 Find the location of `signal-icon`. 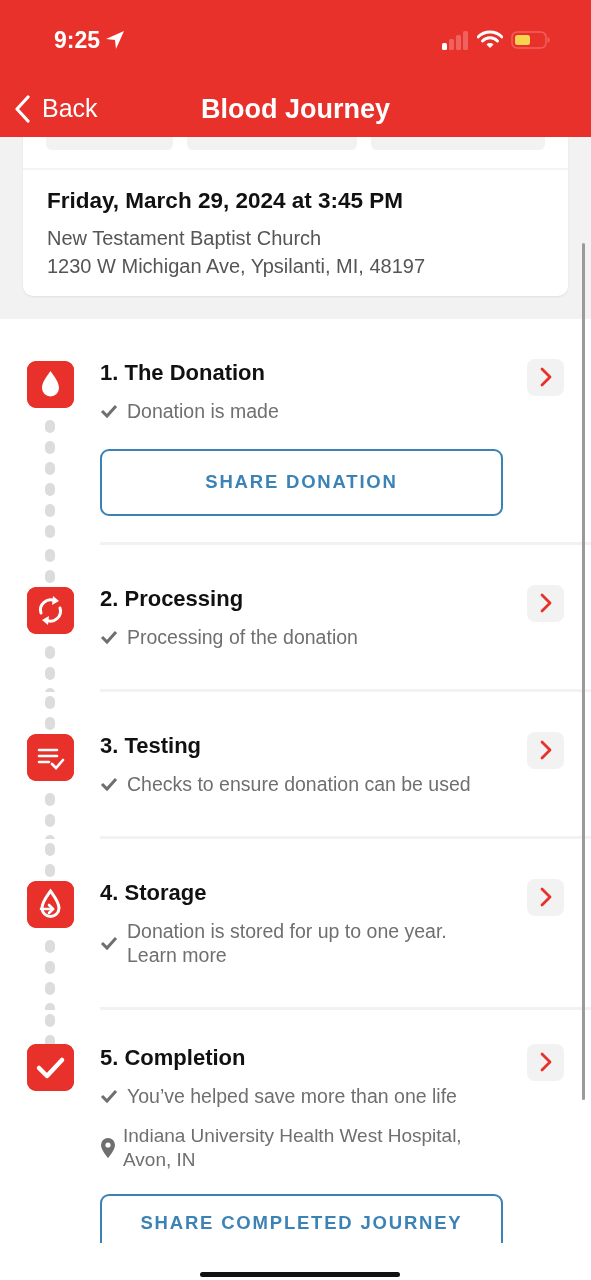

signal-icon is located at coordinates (455, 40).